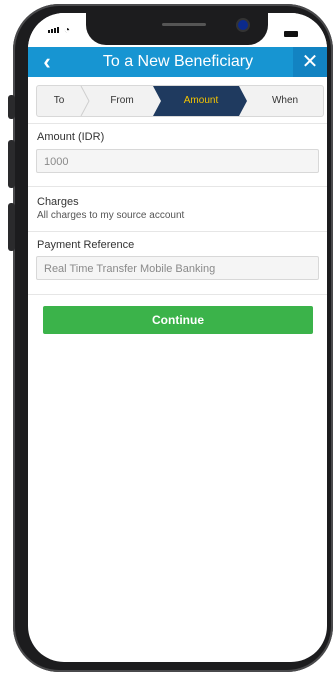 The width and height of the screenshot is (336, 677). What do you see at coordinates (243, 25) in the screenshot?
I see `camera-icon` at bounding box center [243, 25].